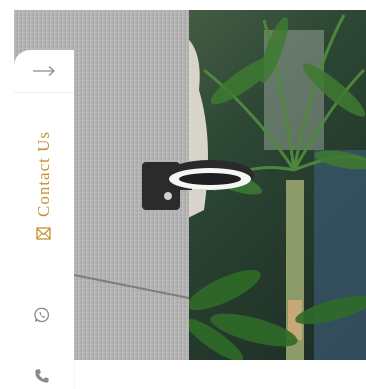 Image resolution: width=366 pixels, height=389 pixels. I want to click on phone-icon, so click(42, 376).